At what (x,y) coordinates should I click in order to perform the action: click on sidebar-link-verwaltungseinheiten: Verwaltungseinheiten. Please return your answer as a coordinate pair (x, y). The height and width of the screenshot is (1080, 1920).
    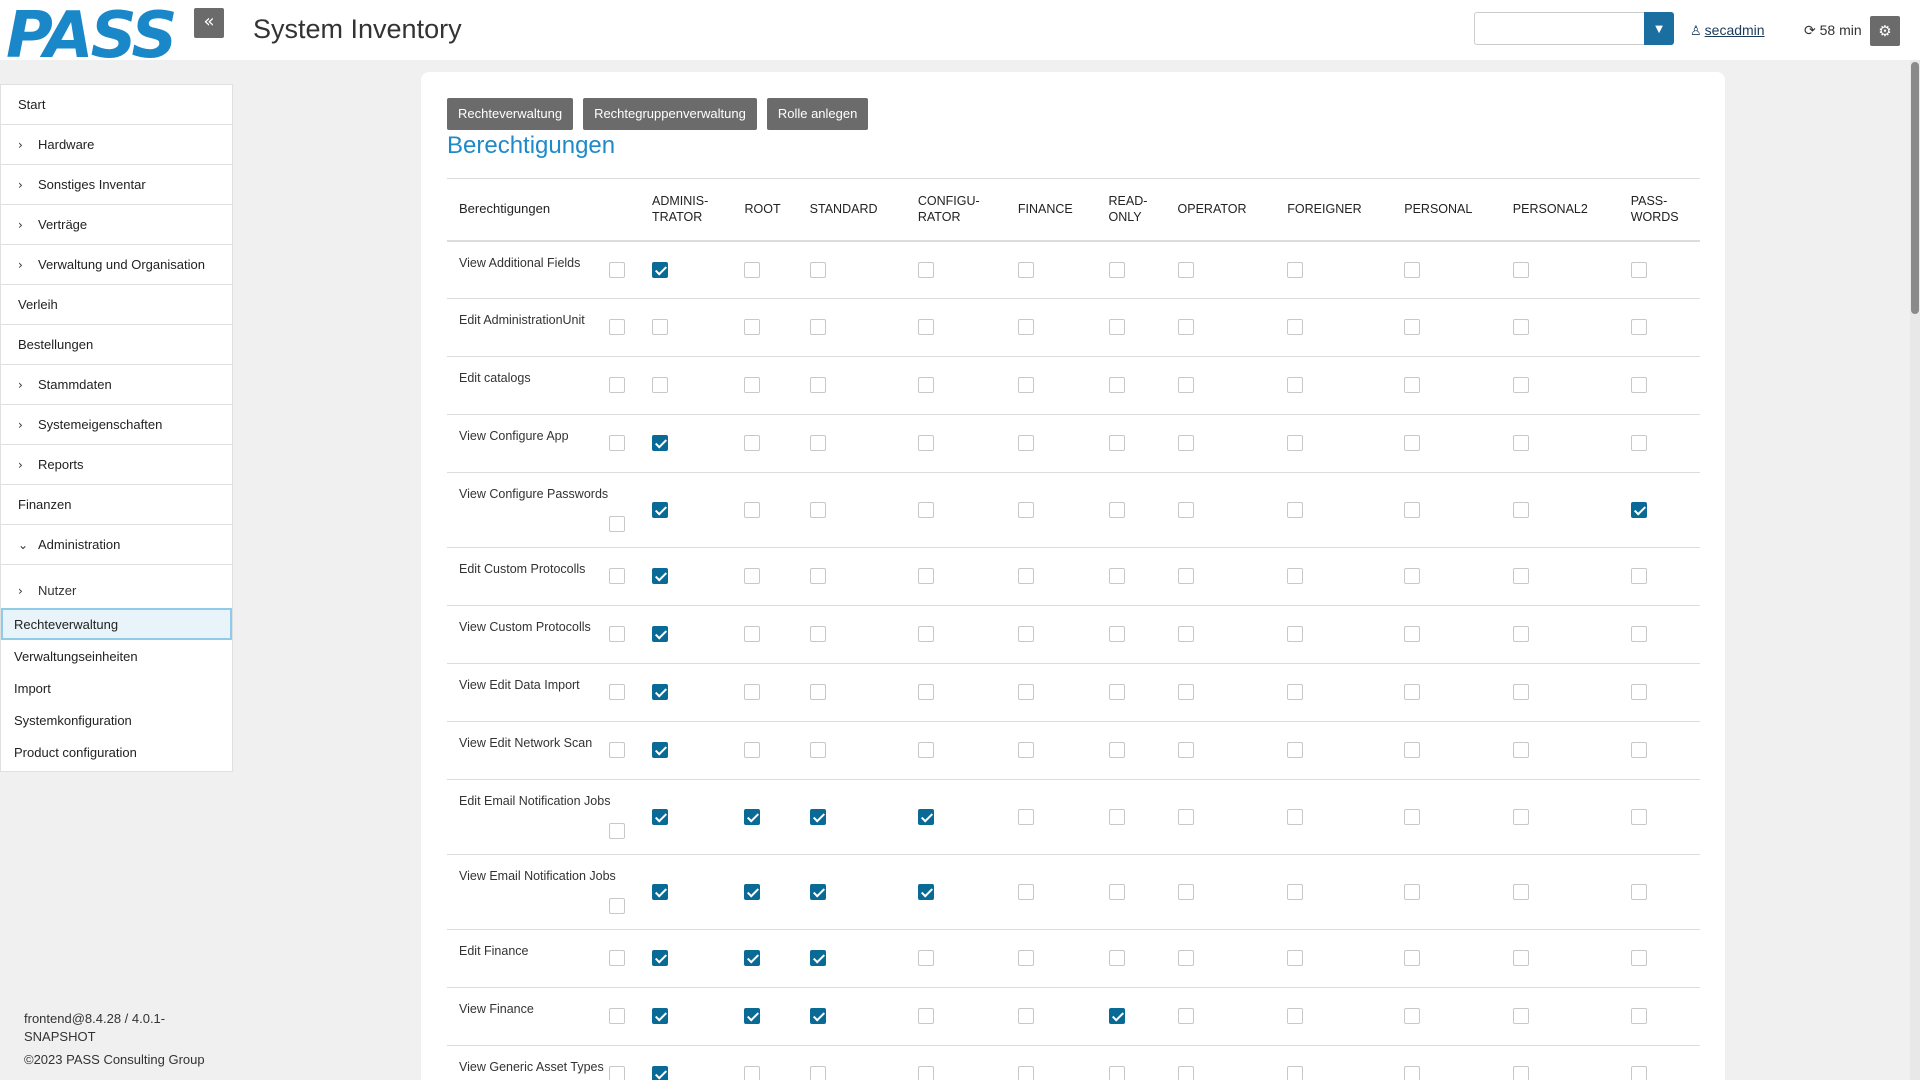
    Looking at the image, I should click on (116, 656).